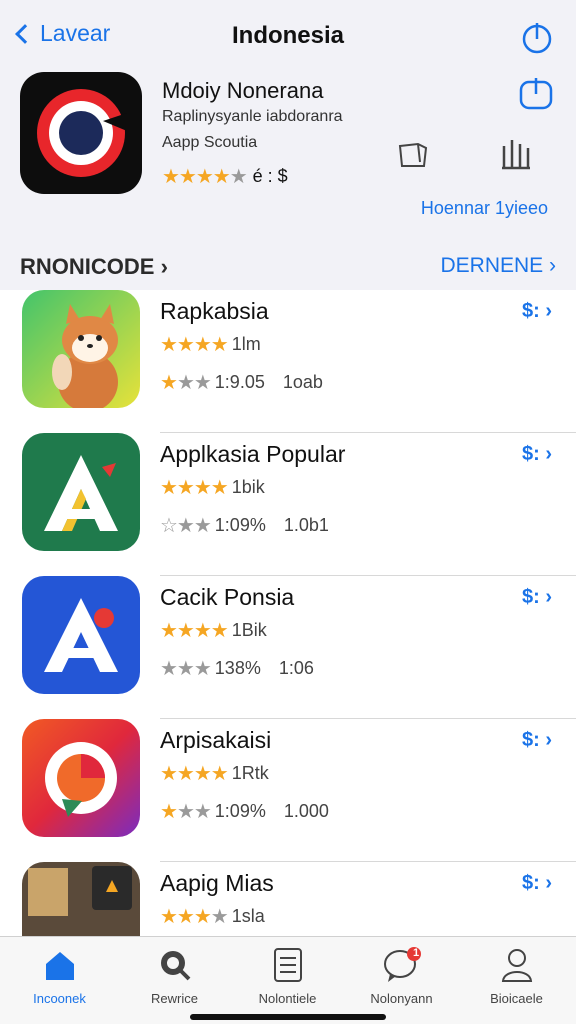 This screenshot has width=576, height=1024. Describe the element at coordinates (288, 1017) in the screenshot. I see `home-indicator` at that location.